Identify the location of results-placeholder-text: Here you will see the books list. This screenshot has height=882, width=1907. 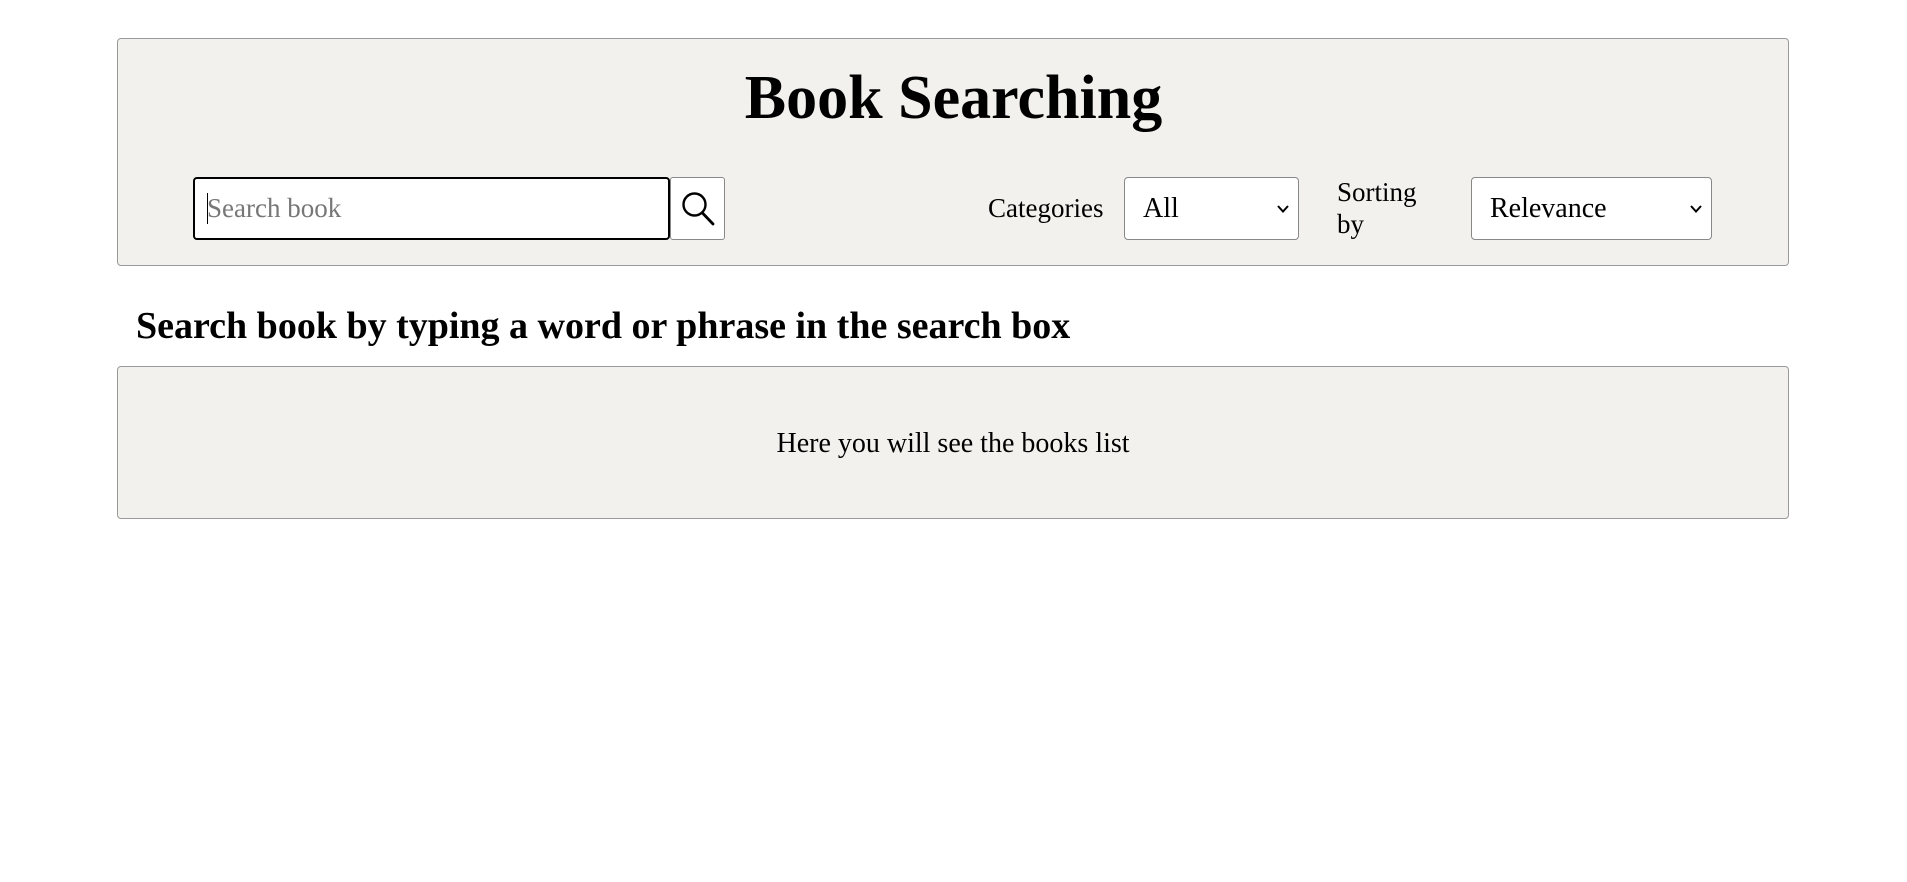
(953, 443).